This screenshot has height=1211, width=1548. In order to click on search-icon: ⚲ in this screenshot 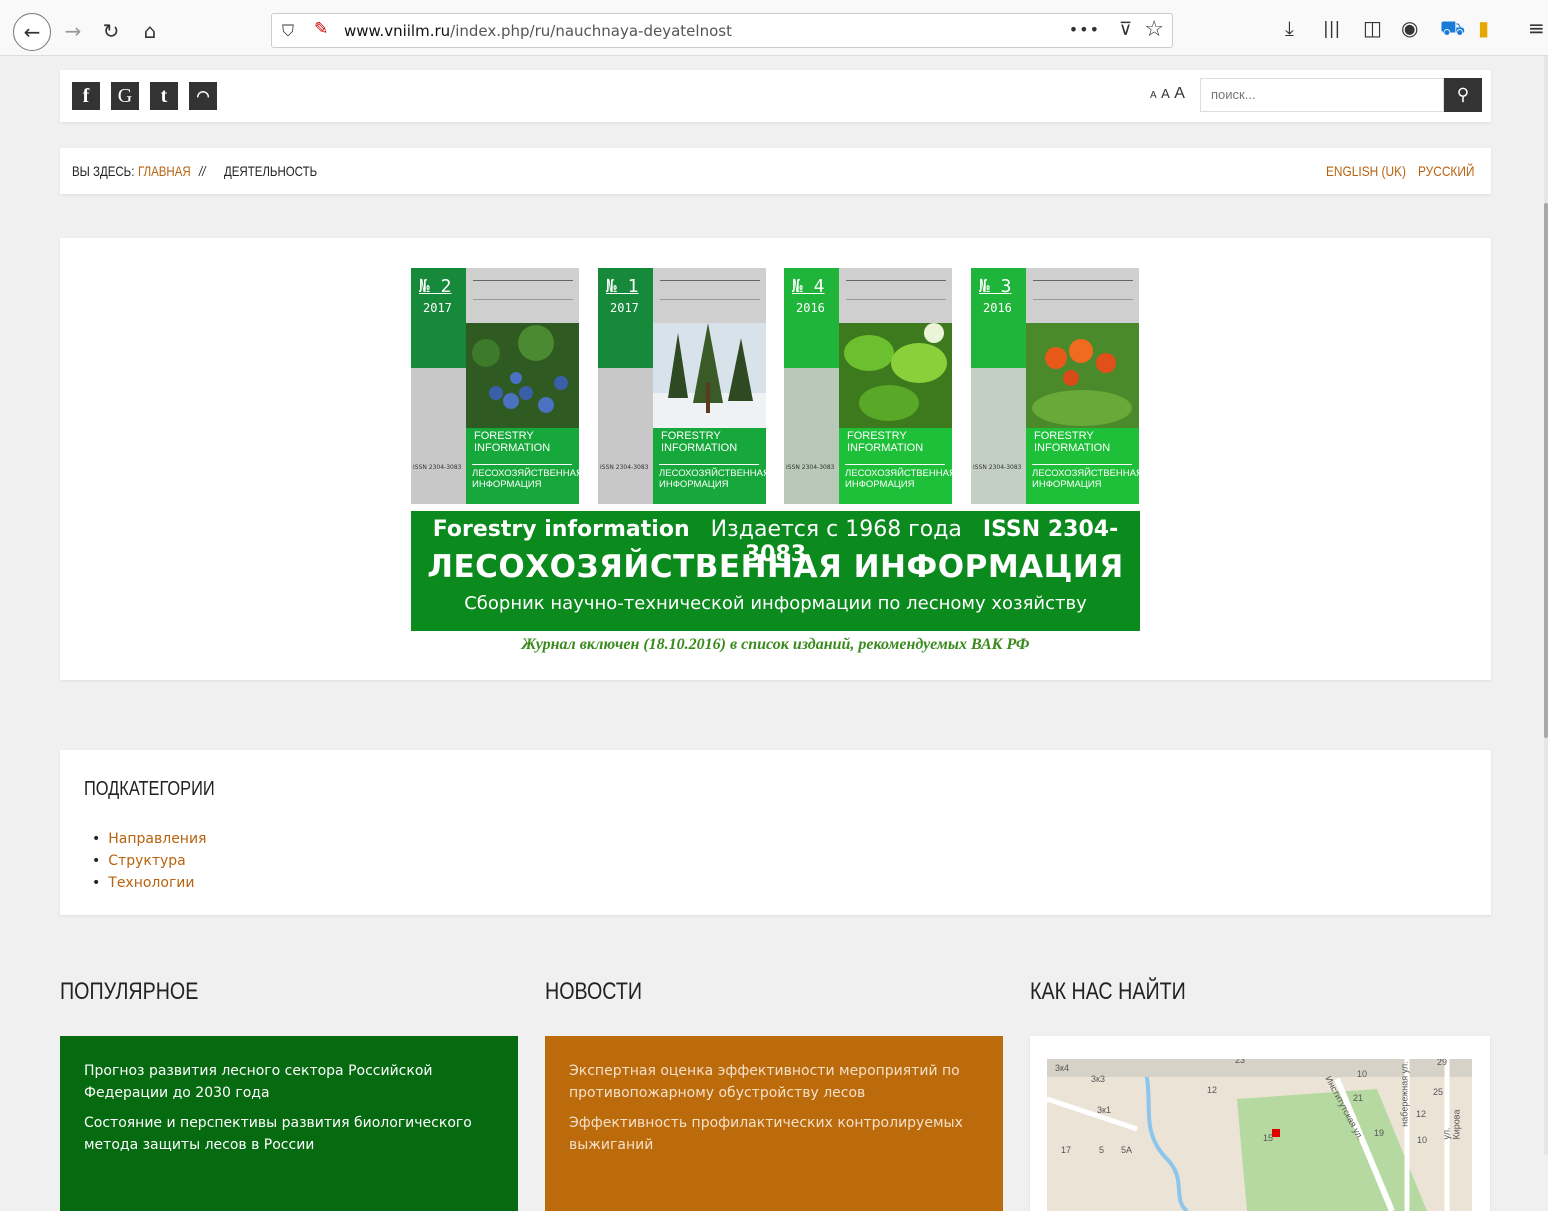, I will do `click(1463, 95)`.